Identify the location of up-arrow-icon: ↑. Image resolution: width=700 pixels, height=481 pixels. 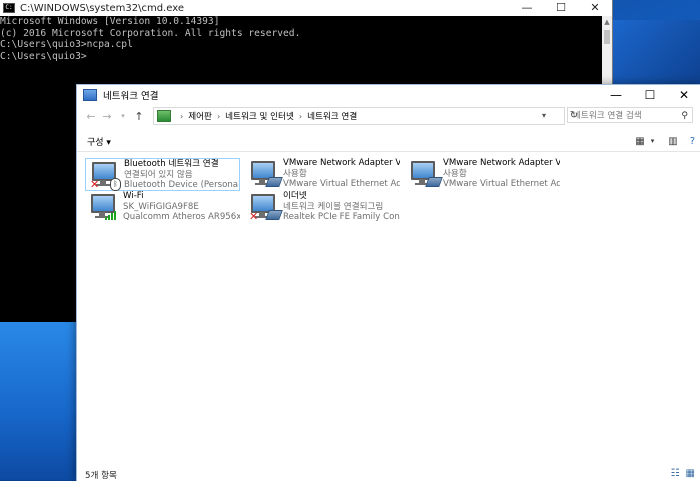
(139, 116).